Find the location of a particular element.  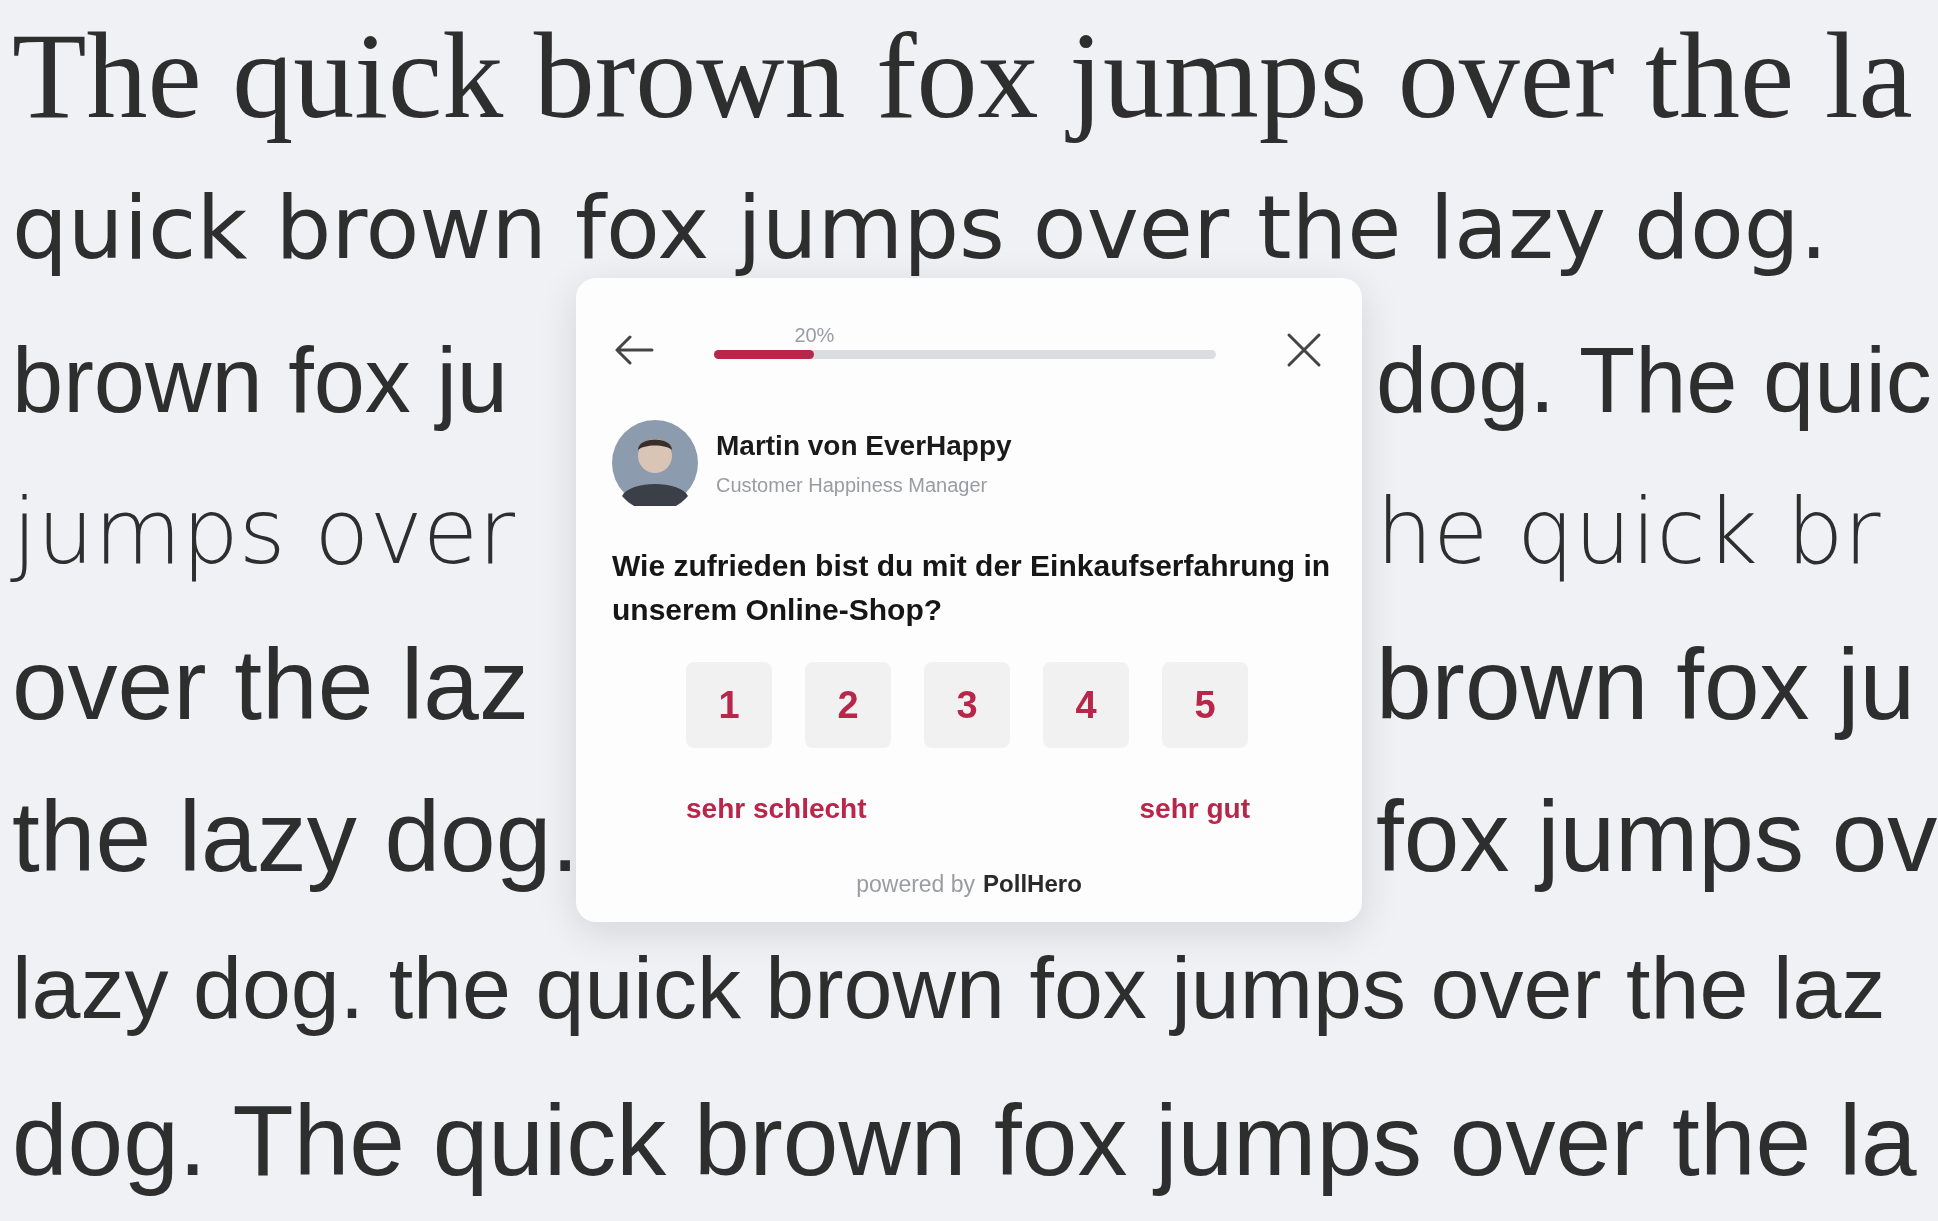

sample-text: dog. The quick brown fox jumps over the la is located at coordinates (964, 1140).